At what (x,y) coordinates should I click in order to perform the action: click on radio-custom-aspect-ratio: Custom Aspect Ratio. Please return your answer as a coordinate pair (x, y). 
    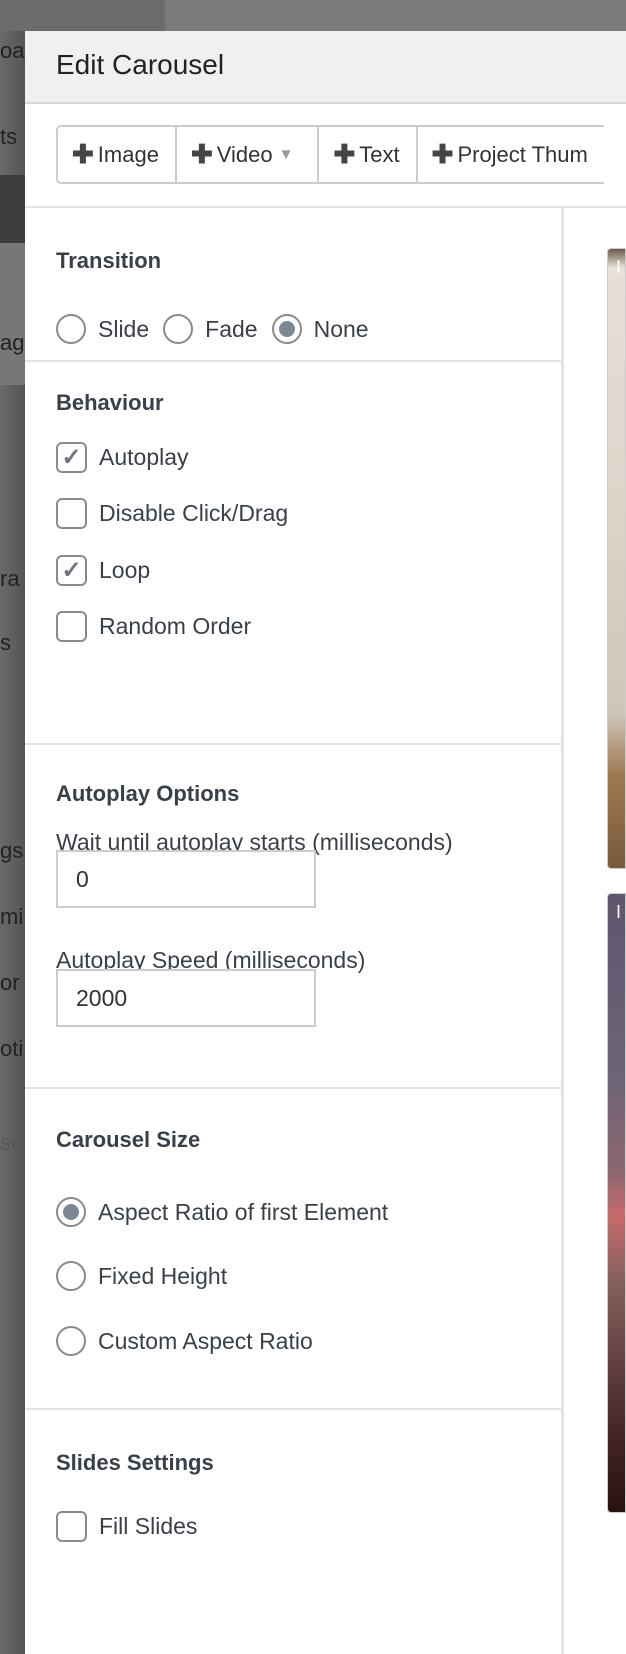
    Looking at the image, I should click on (184, 1341).